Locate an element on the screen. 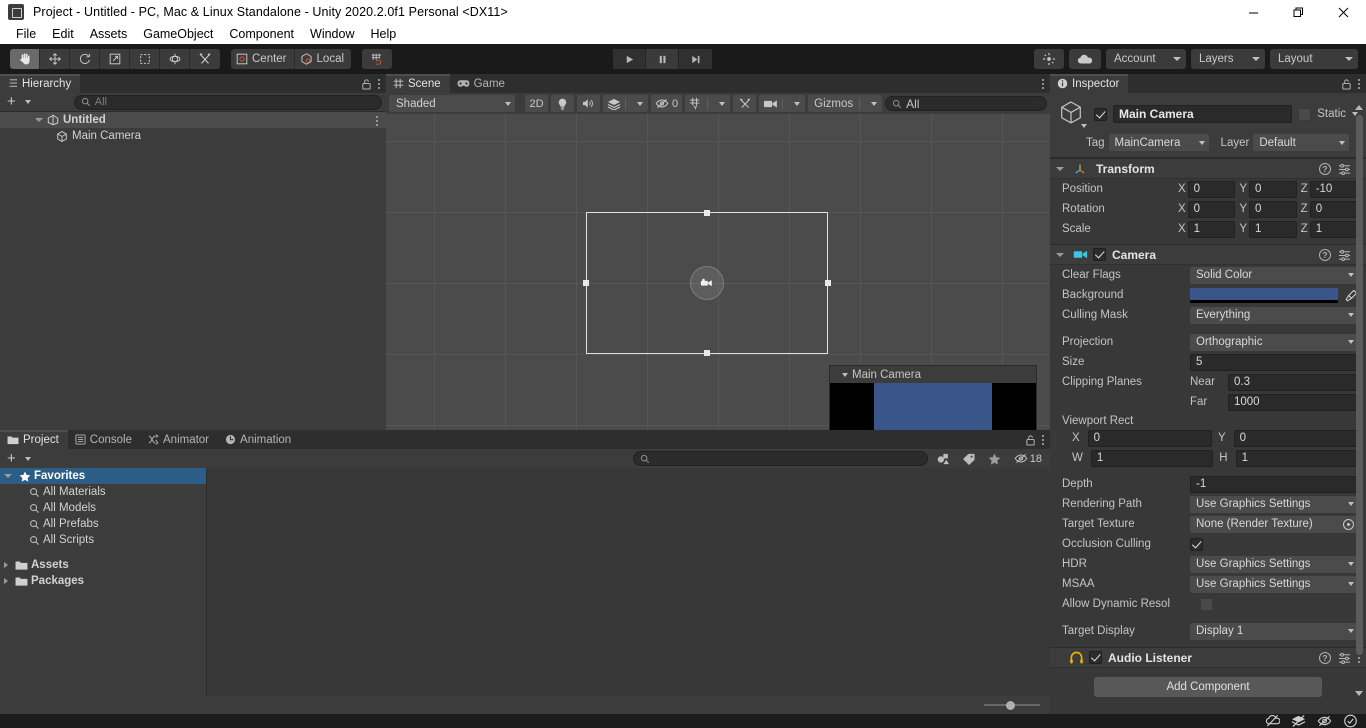 This screenshot has width=1366, height=728. move-tool-button is located at coordinates (55, 59).